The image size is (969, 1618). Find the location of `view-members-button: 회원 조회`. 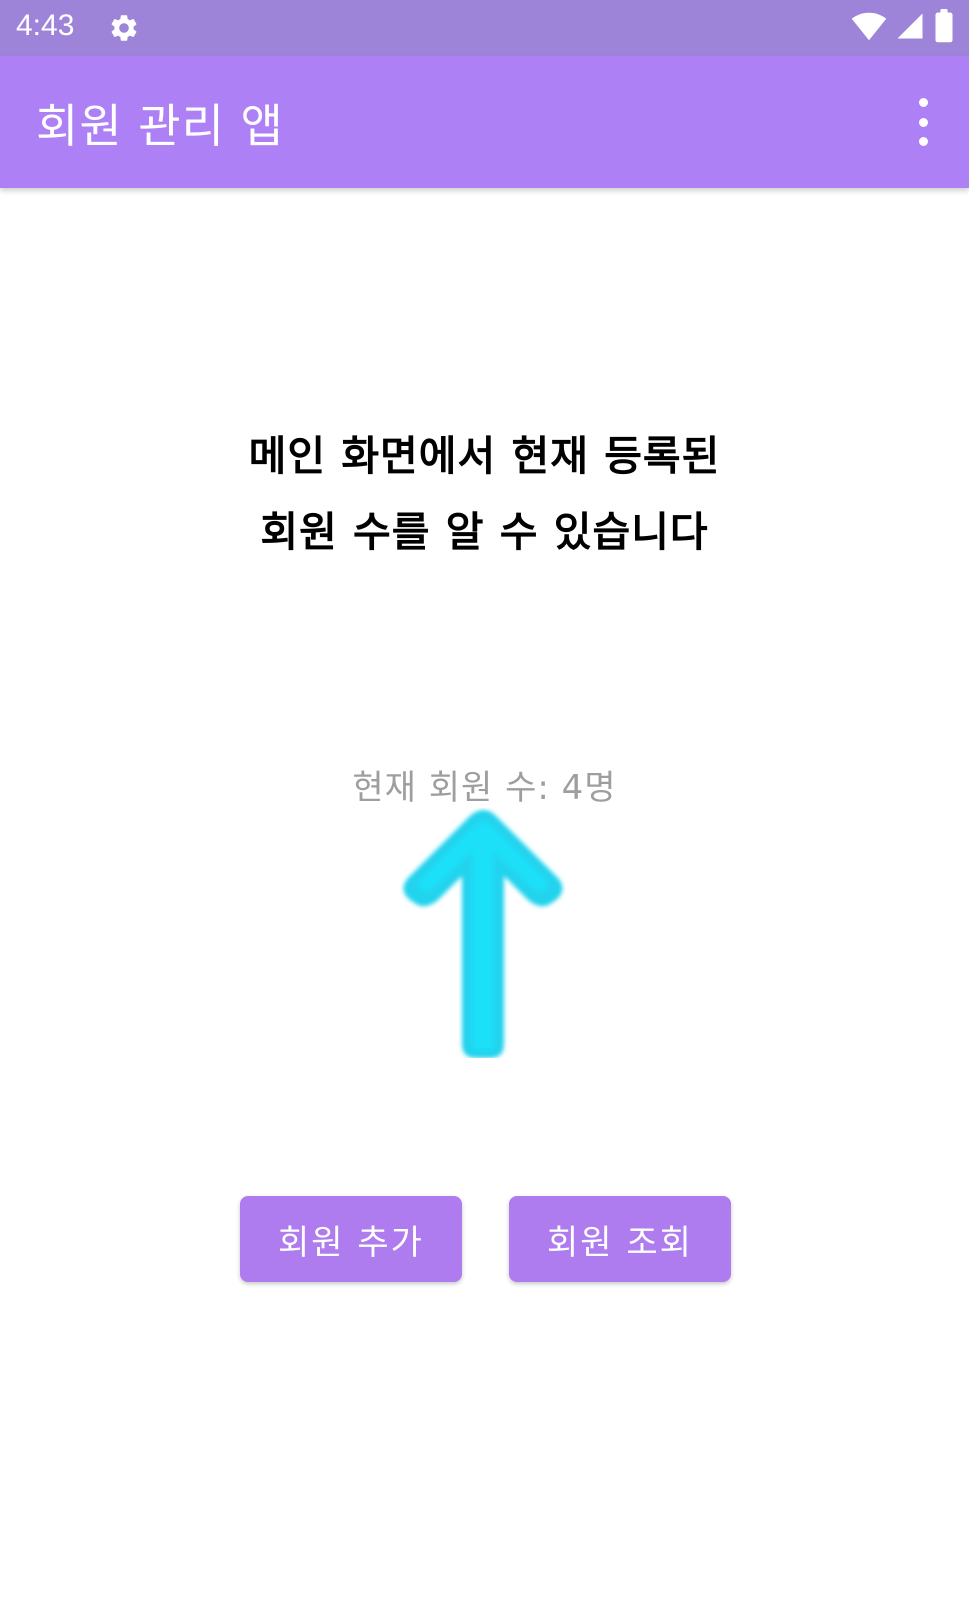

view-members-button: 회원 조회 is located at coordinates (620, 1239).